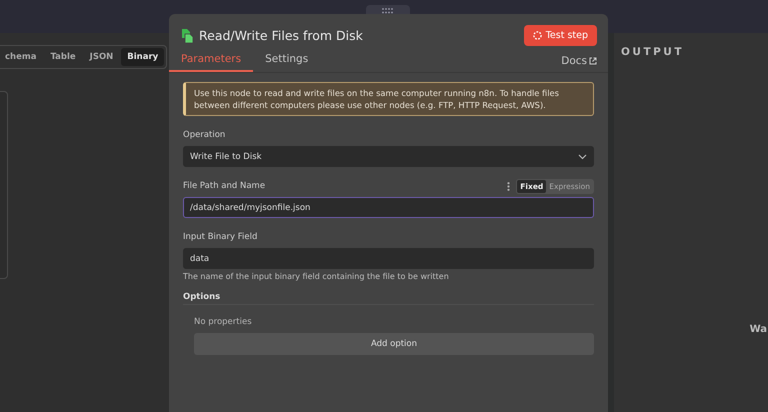 This screenshot has height=412, width=768. What do you see at coordinates (142, 57) in the screenshot?
I see `view-tab: Binary` at bounding box center [142, 57].